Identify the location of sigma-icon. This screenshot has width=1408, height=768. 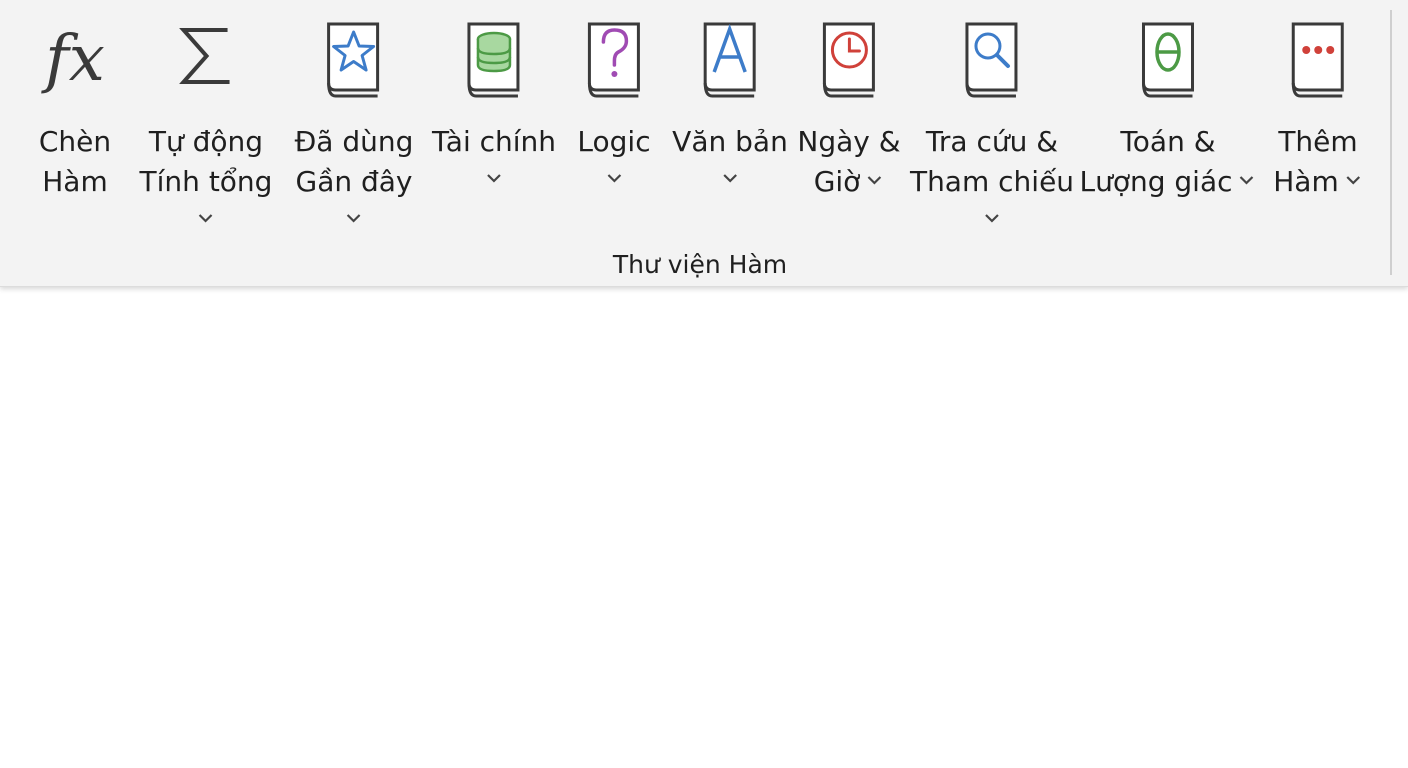
(206, 61).